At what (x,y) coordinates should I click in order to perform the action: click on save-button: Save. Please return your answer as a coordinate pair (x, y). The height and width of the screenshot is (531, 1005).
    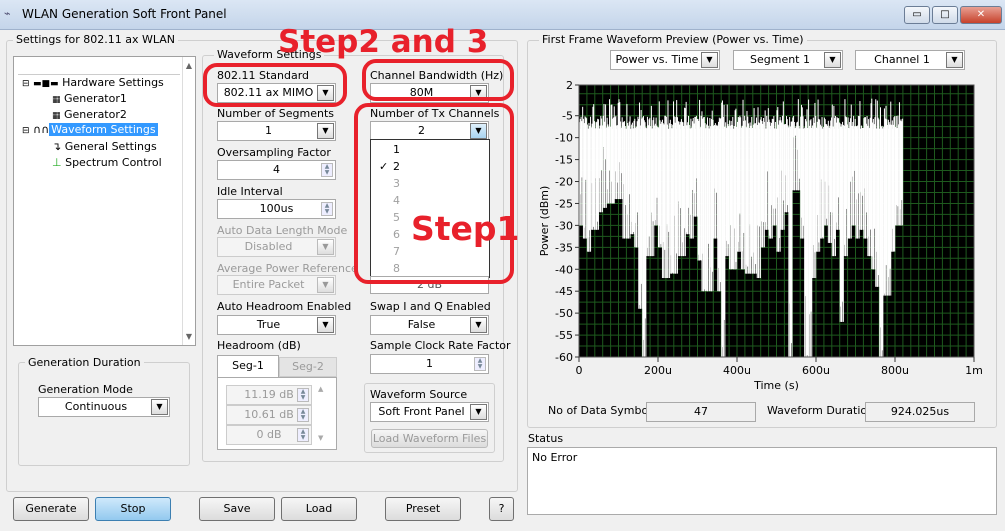
    Looking at the image, I should click on (237, 509).